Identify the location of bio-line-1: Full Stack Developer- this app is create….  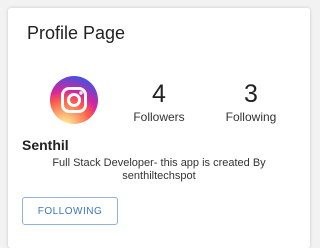
(159, 163).